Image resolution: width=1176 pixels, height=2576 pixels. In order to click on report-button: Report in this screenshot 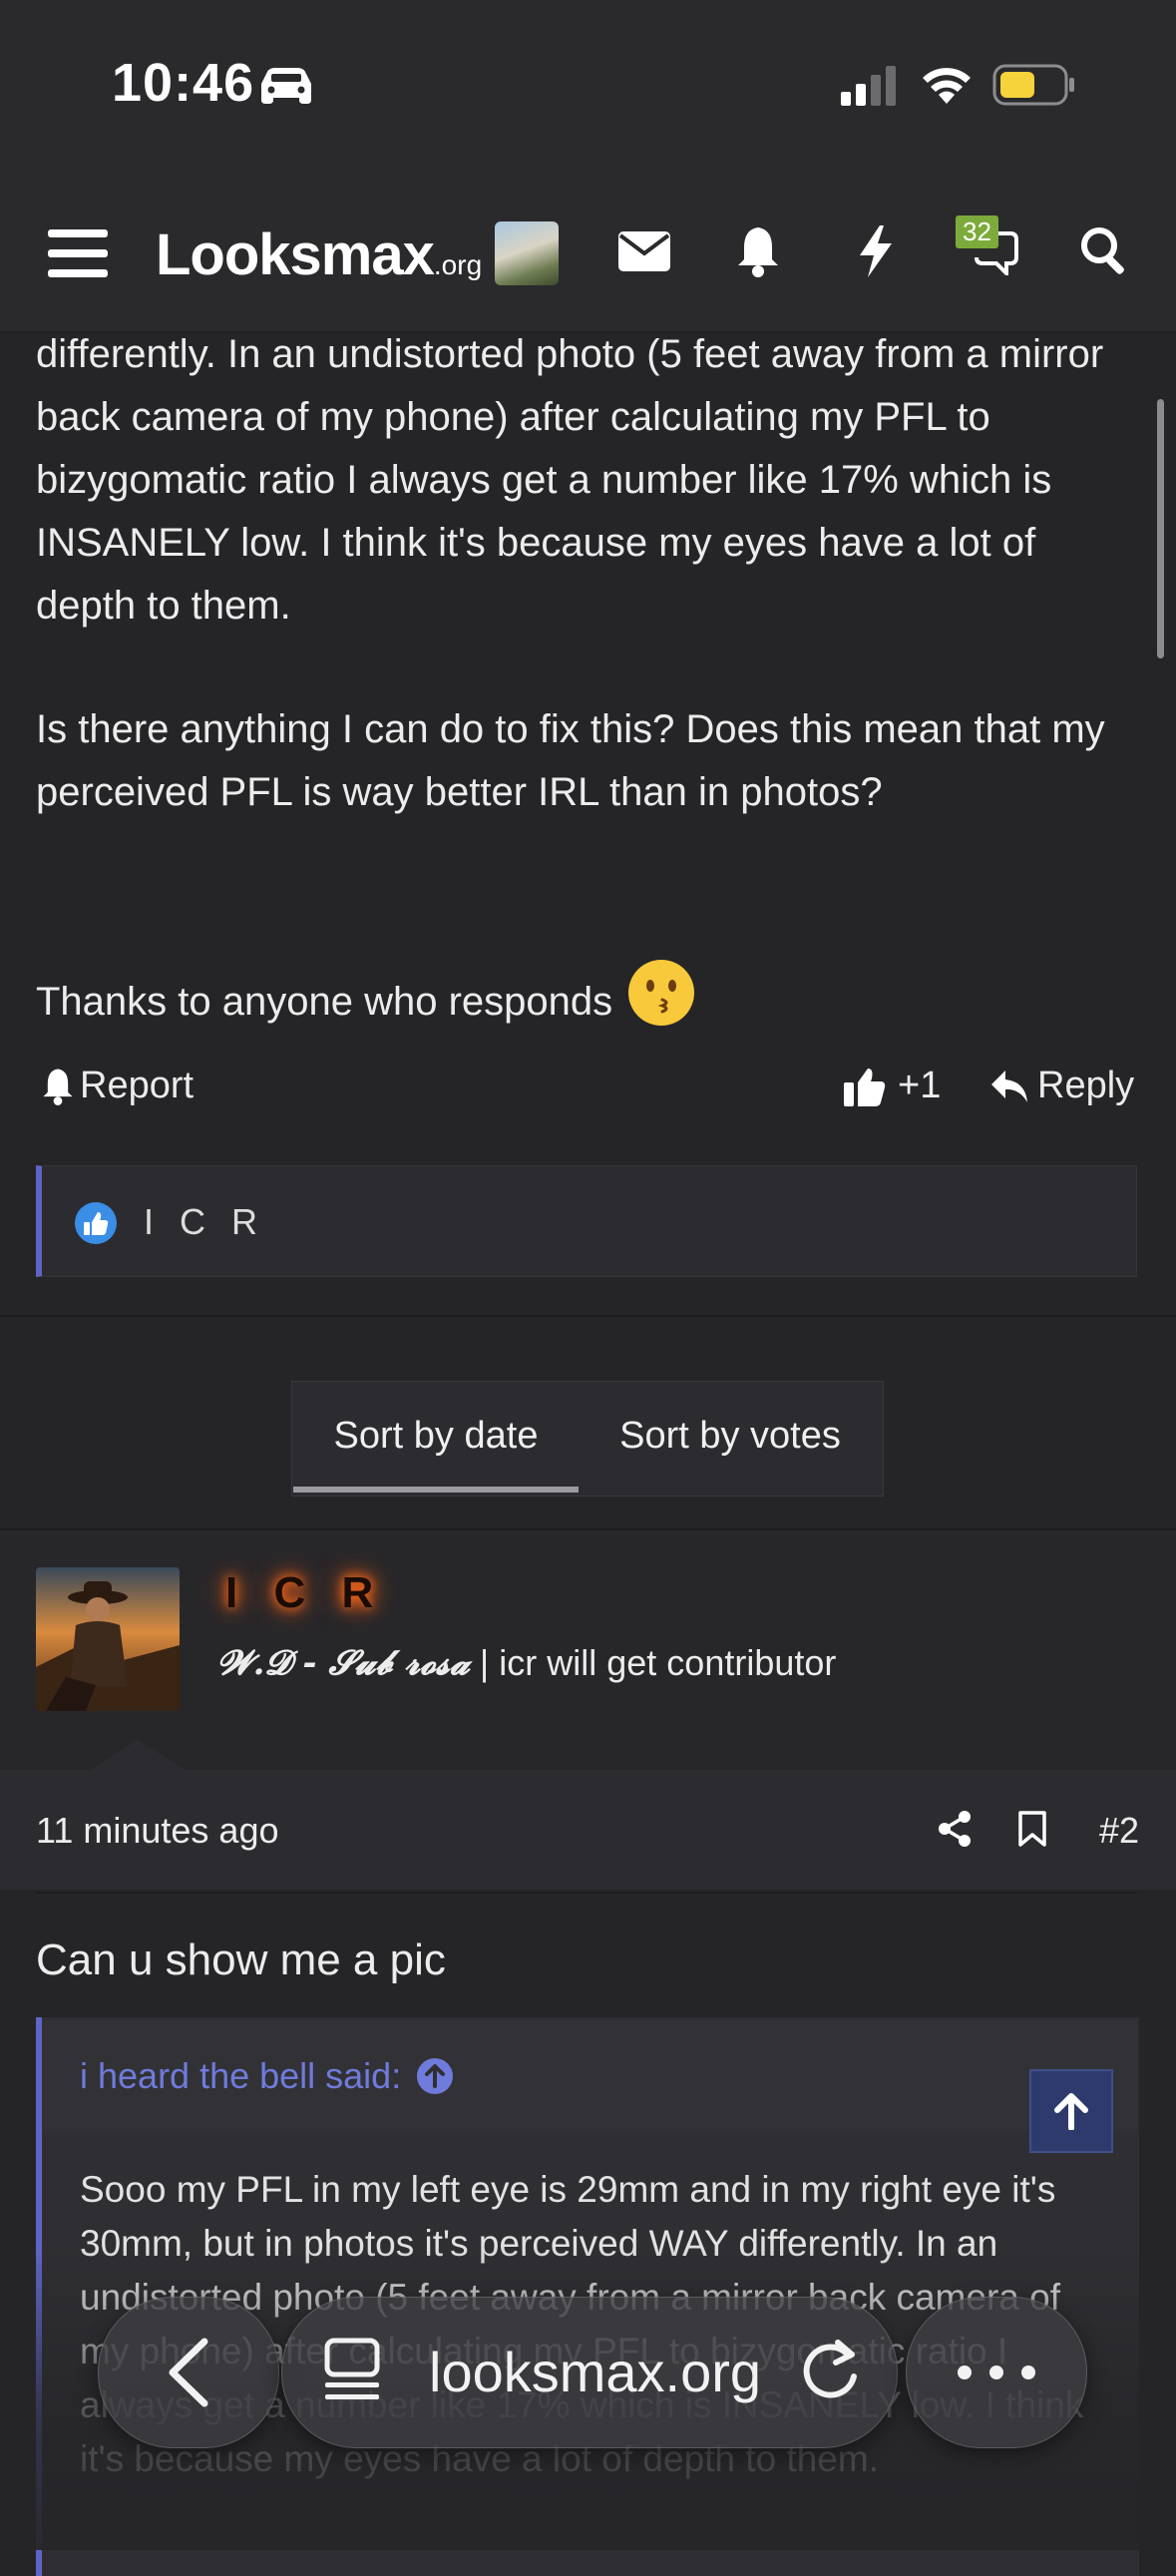, I will do `click(118, 1086)`.